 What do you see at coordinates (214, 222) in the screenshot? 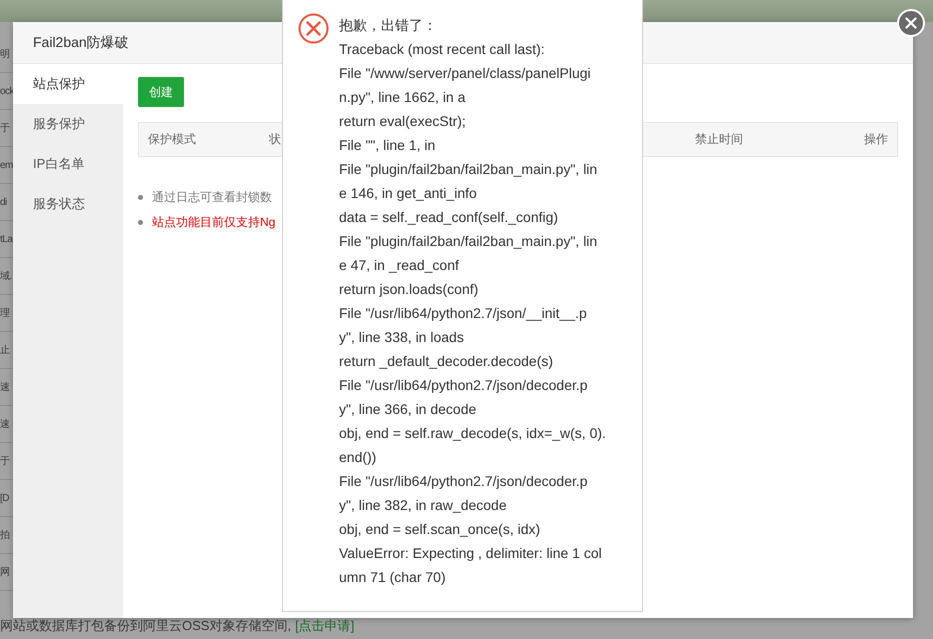
I see `note-text: 站点功能目前仅支持Ng` at bounding box center [214, 222].